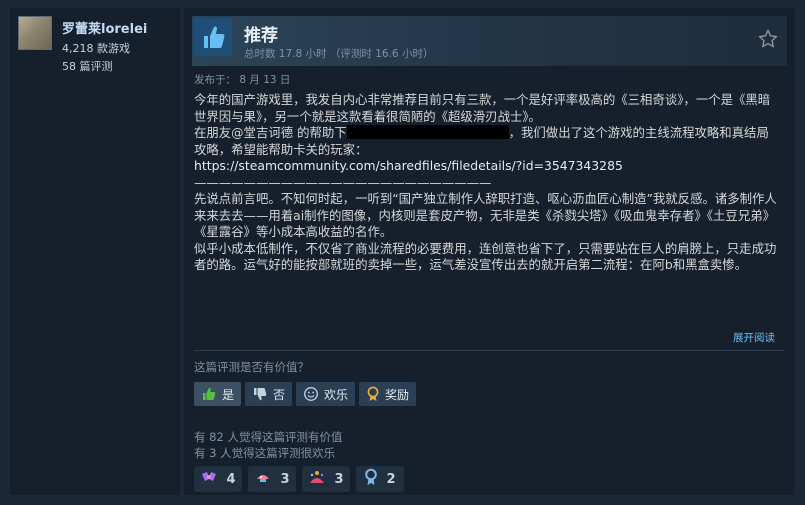 This screenshot has height=505, width=805. I want to click on helpful-question: 这篇评测是否有价值？, so click(251, 367).